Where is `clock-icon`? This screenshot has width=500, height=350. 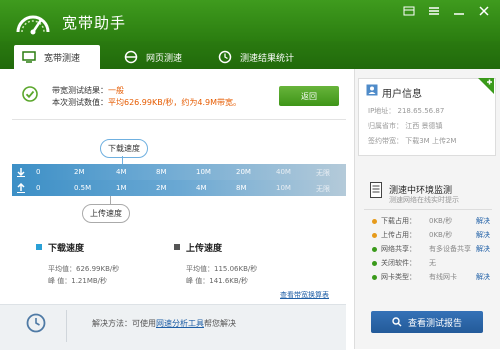 clock-icon is located at coordinates (225, 57).